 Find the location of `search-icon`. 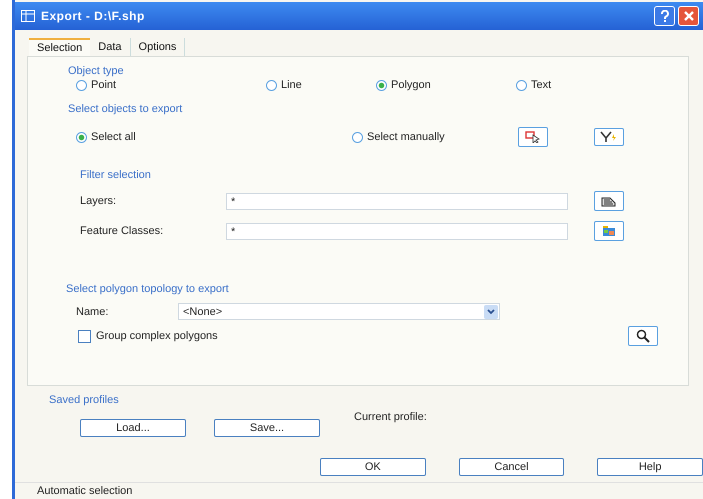

search-icon is located at coordinates (643, 336).